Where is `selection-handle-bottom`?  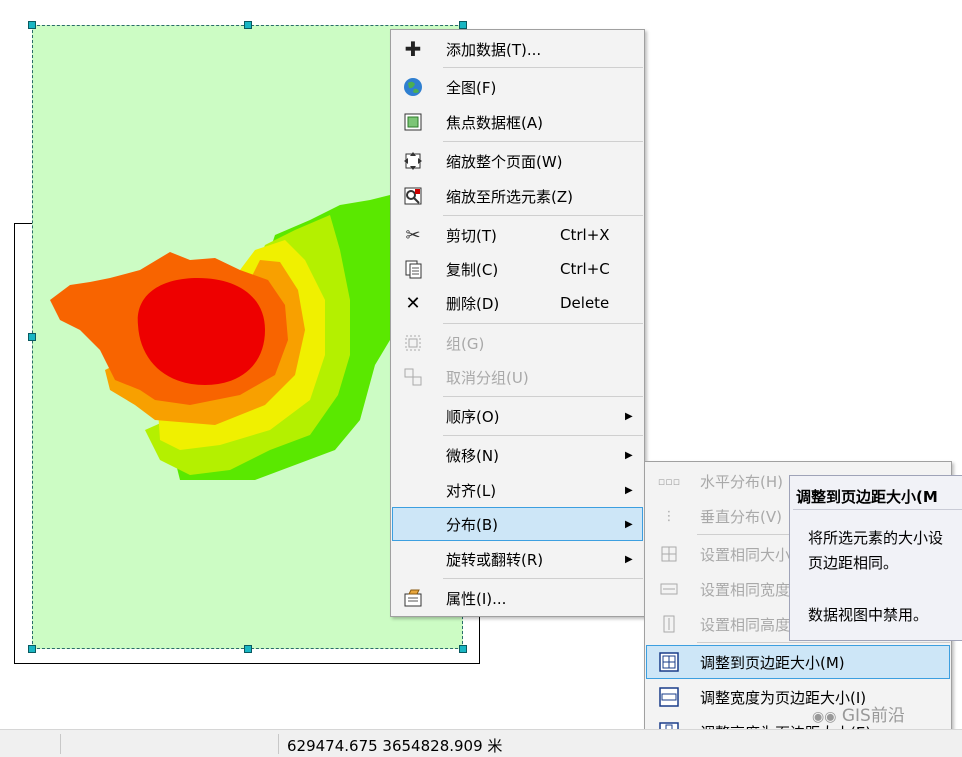 selection-handle-bottom is located at coordinates (248, 649).